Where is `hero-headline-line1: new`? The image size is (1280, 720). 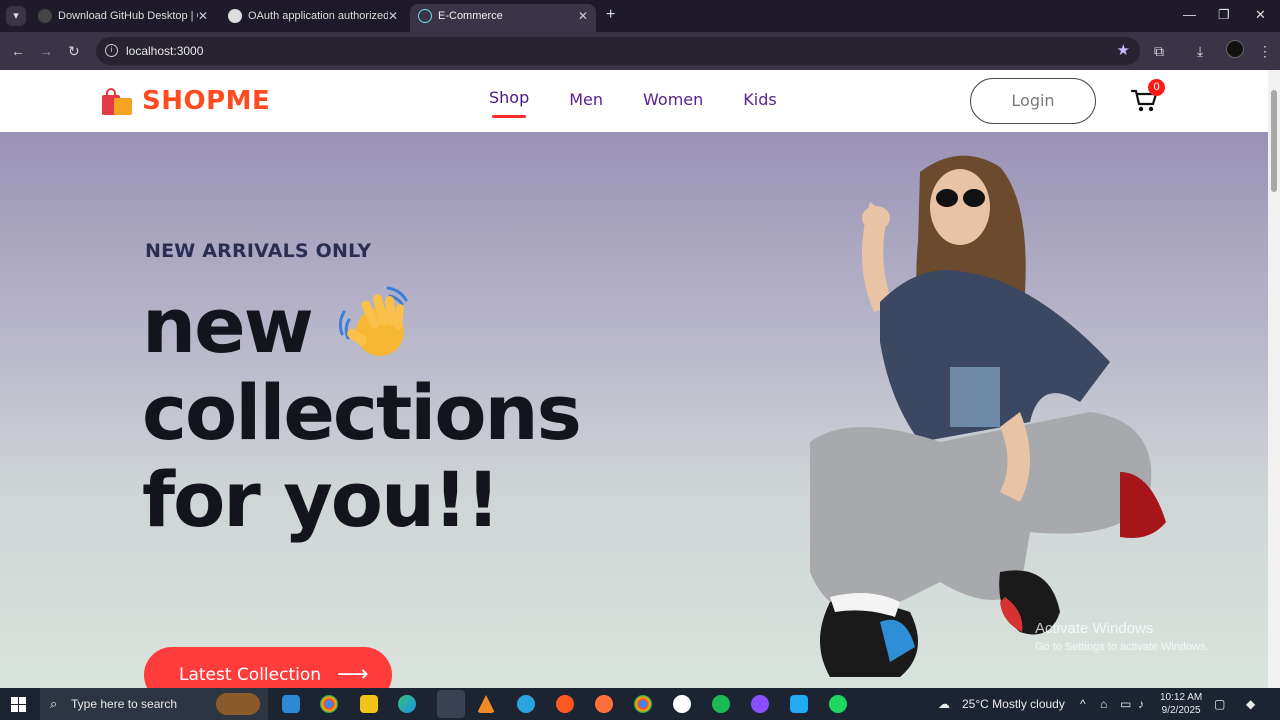
hero-headline-line1: new is located at coordinates (228, 325).